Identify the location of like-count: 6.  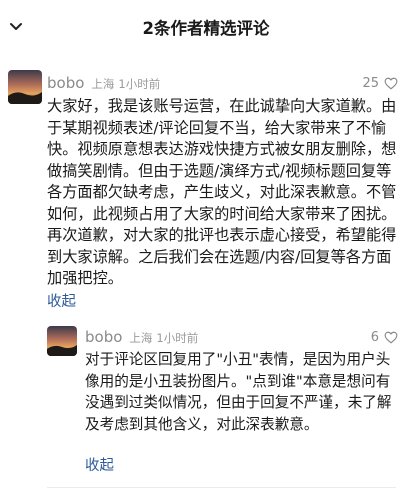
(374, 337).